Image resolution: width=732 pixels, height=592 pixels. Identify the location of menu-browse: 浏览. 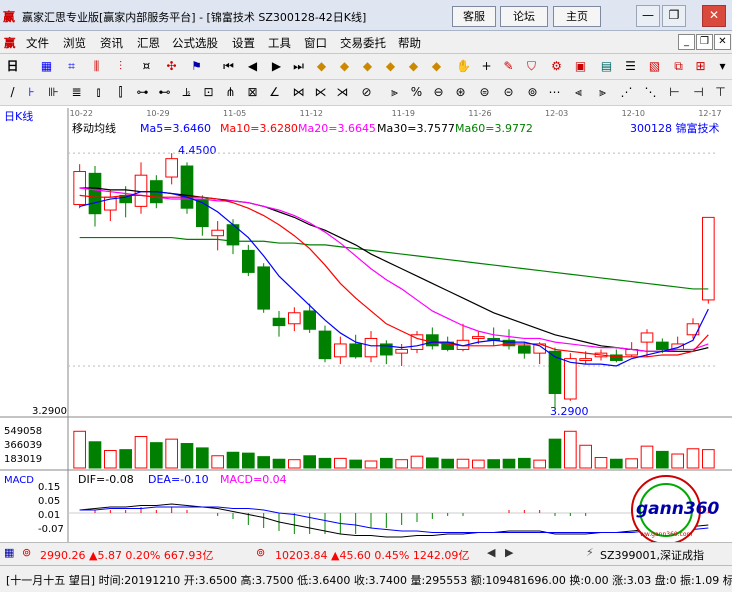
(74, 43).